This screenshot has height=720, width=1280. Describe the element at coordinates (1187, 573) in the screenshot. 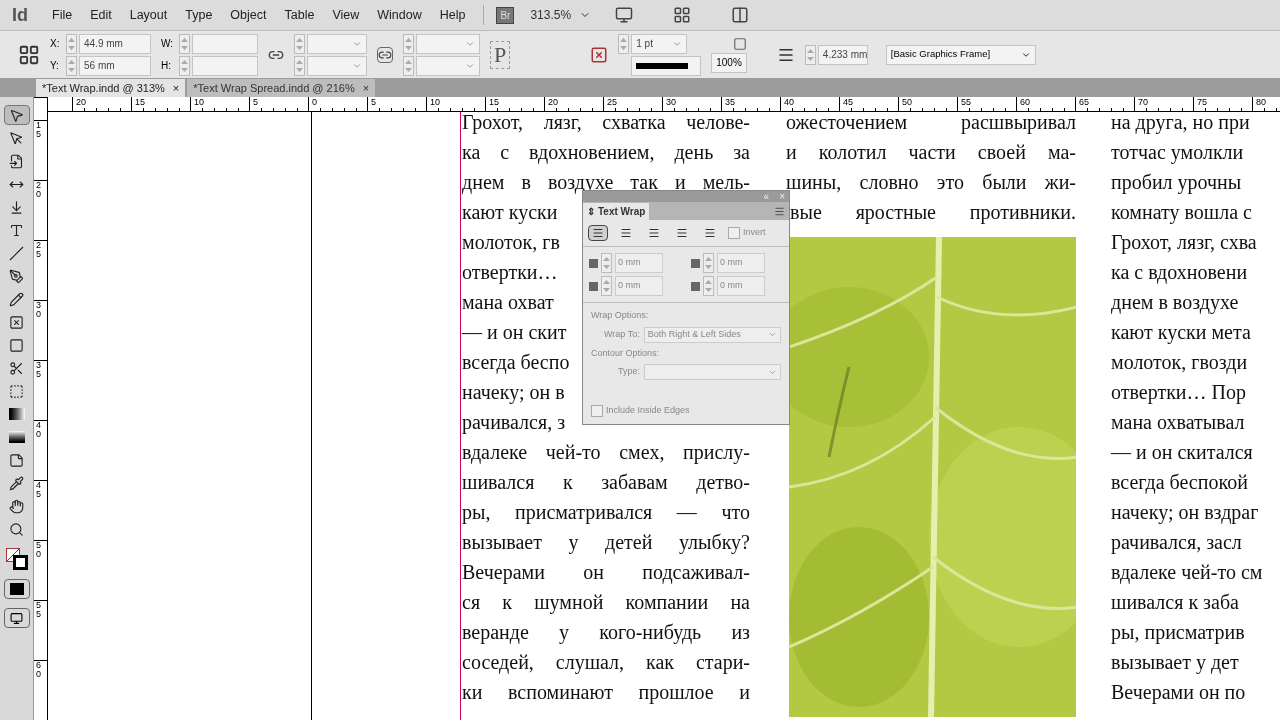

I see `text-line: вдалеке чей-то см` at that location.